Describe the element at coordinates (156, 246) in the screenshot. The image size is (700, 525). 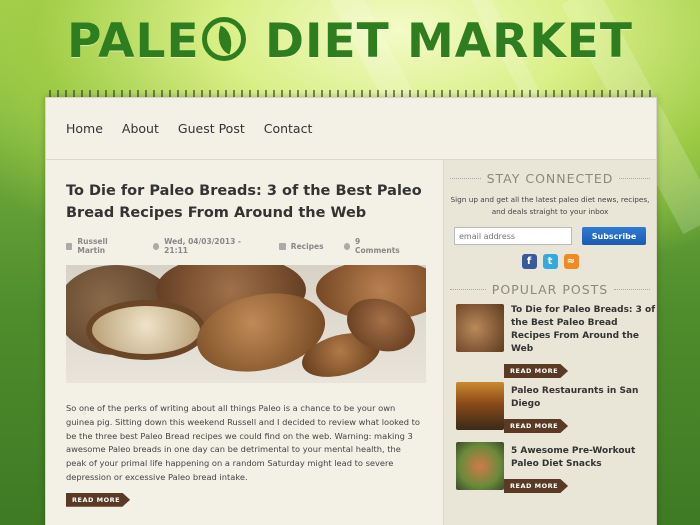
I see `clock-icon` at that location.